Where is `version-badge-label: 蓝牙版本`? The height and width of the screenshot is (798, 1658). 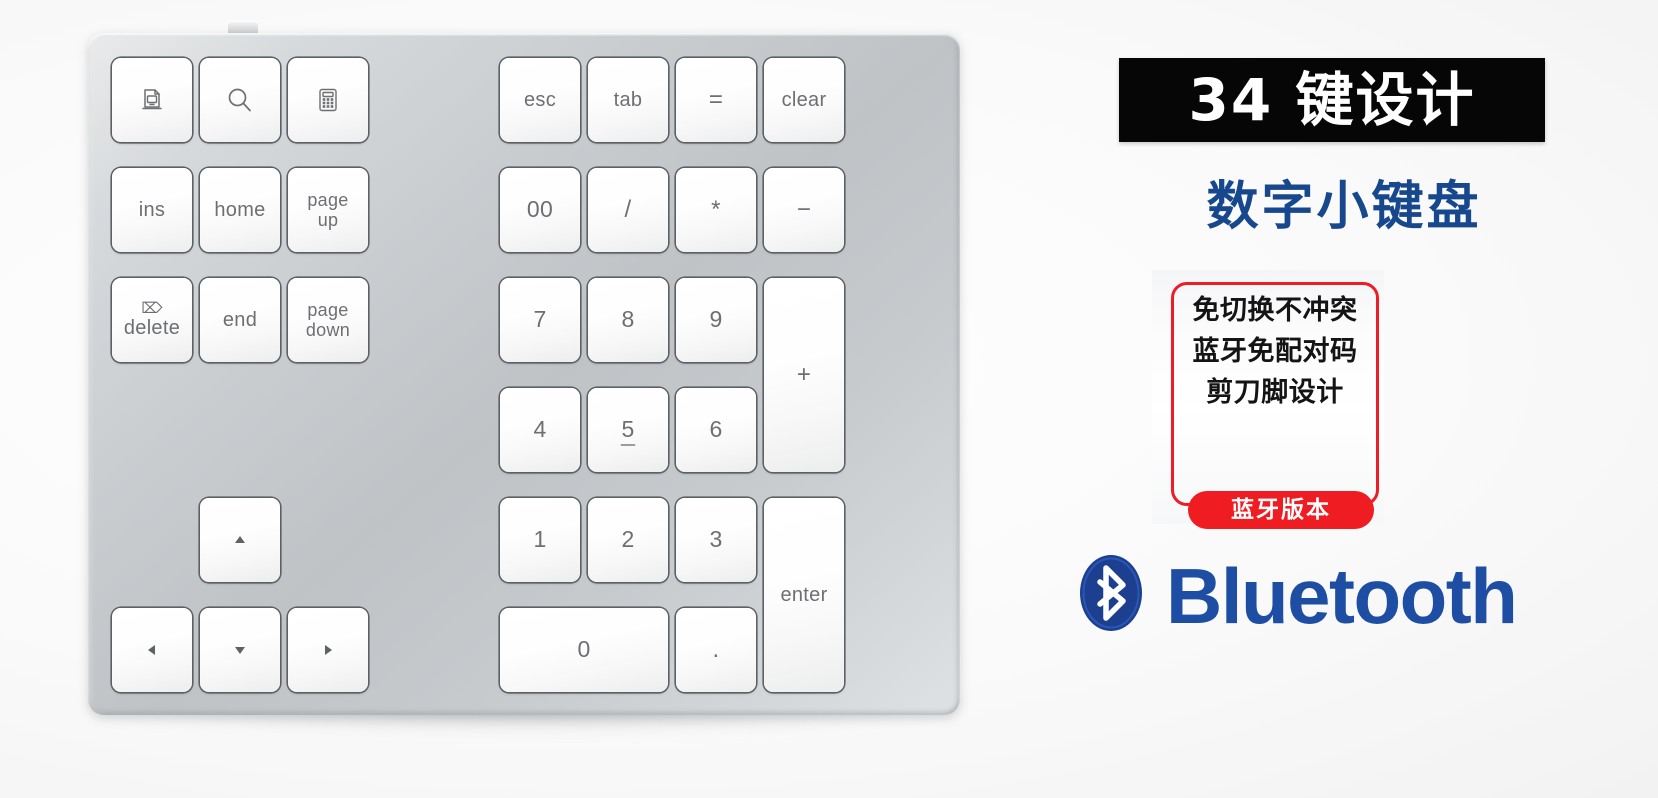 version-badge-label: 蓝牙版本 is located at coordinates (1281, 509).